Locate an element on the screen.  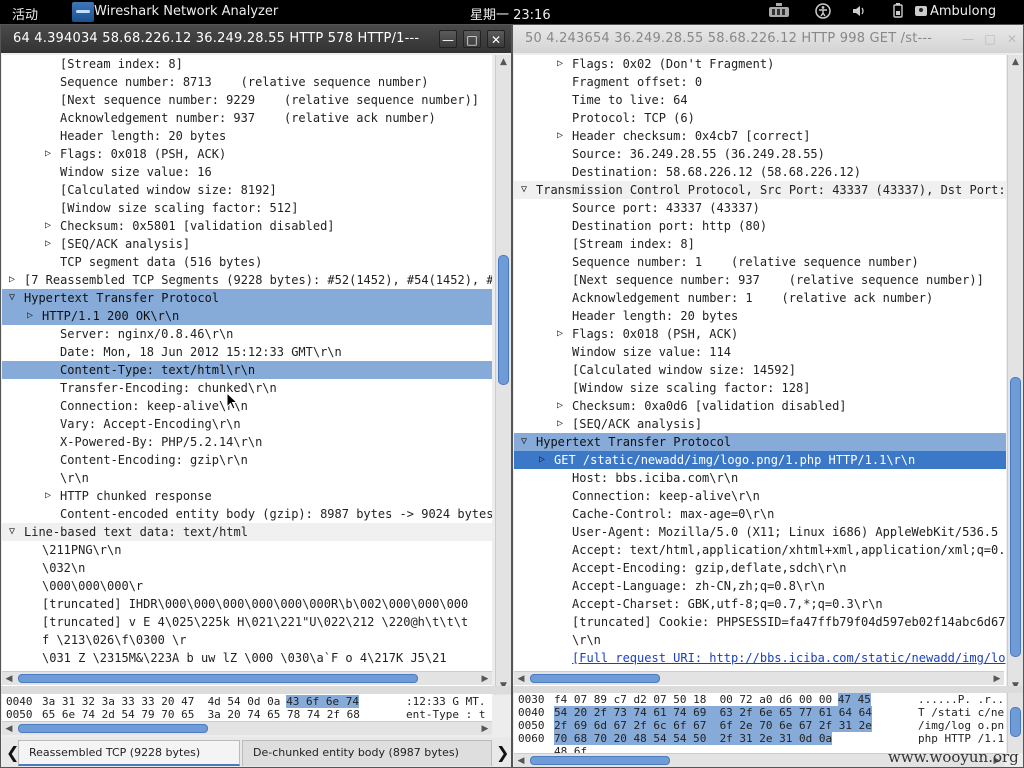
tree-row: ▷ [SEQ/ACK analysis] is located at coordinates (760, 424).